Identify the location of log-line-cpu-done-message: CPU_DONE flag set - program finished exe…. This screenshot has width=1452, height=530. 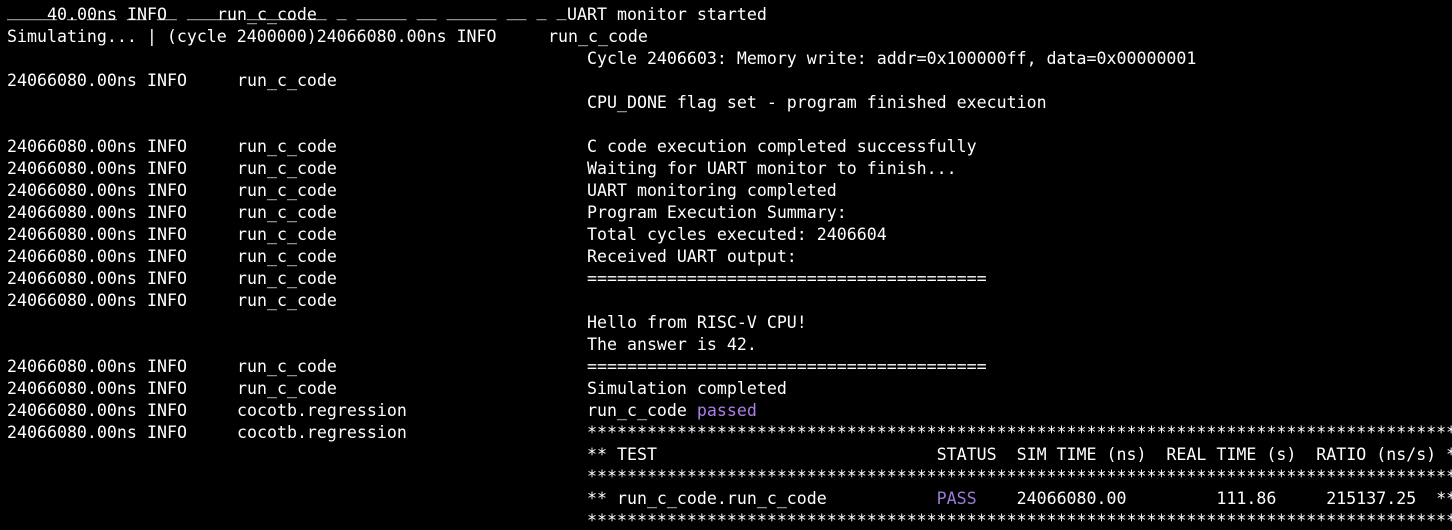
(527, 103).